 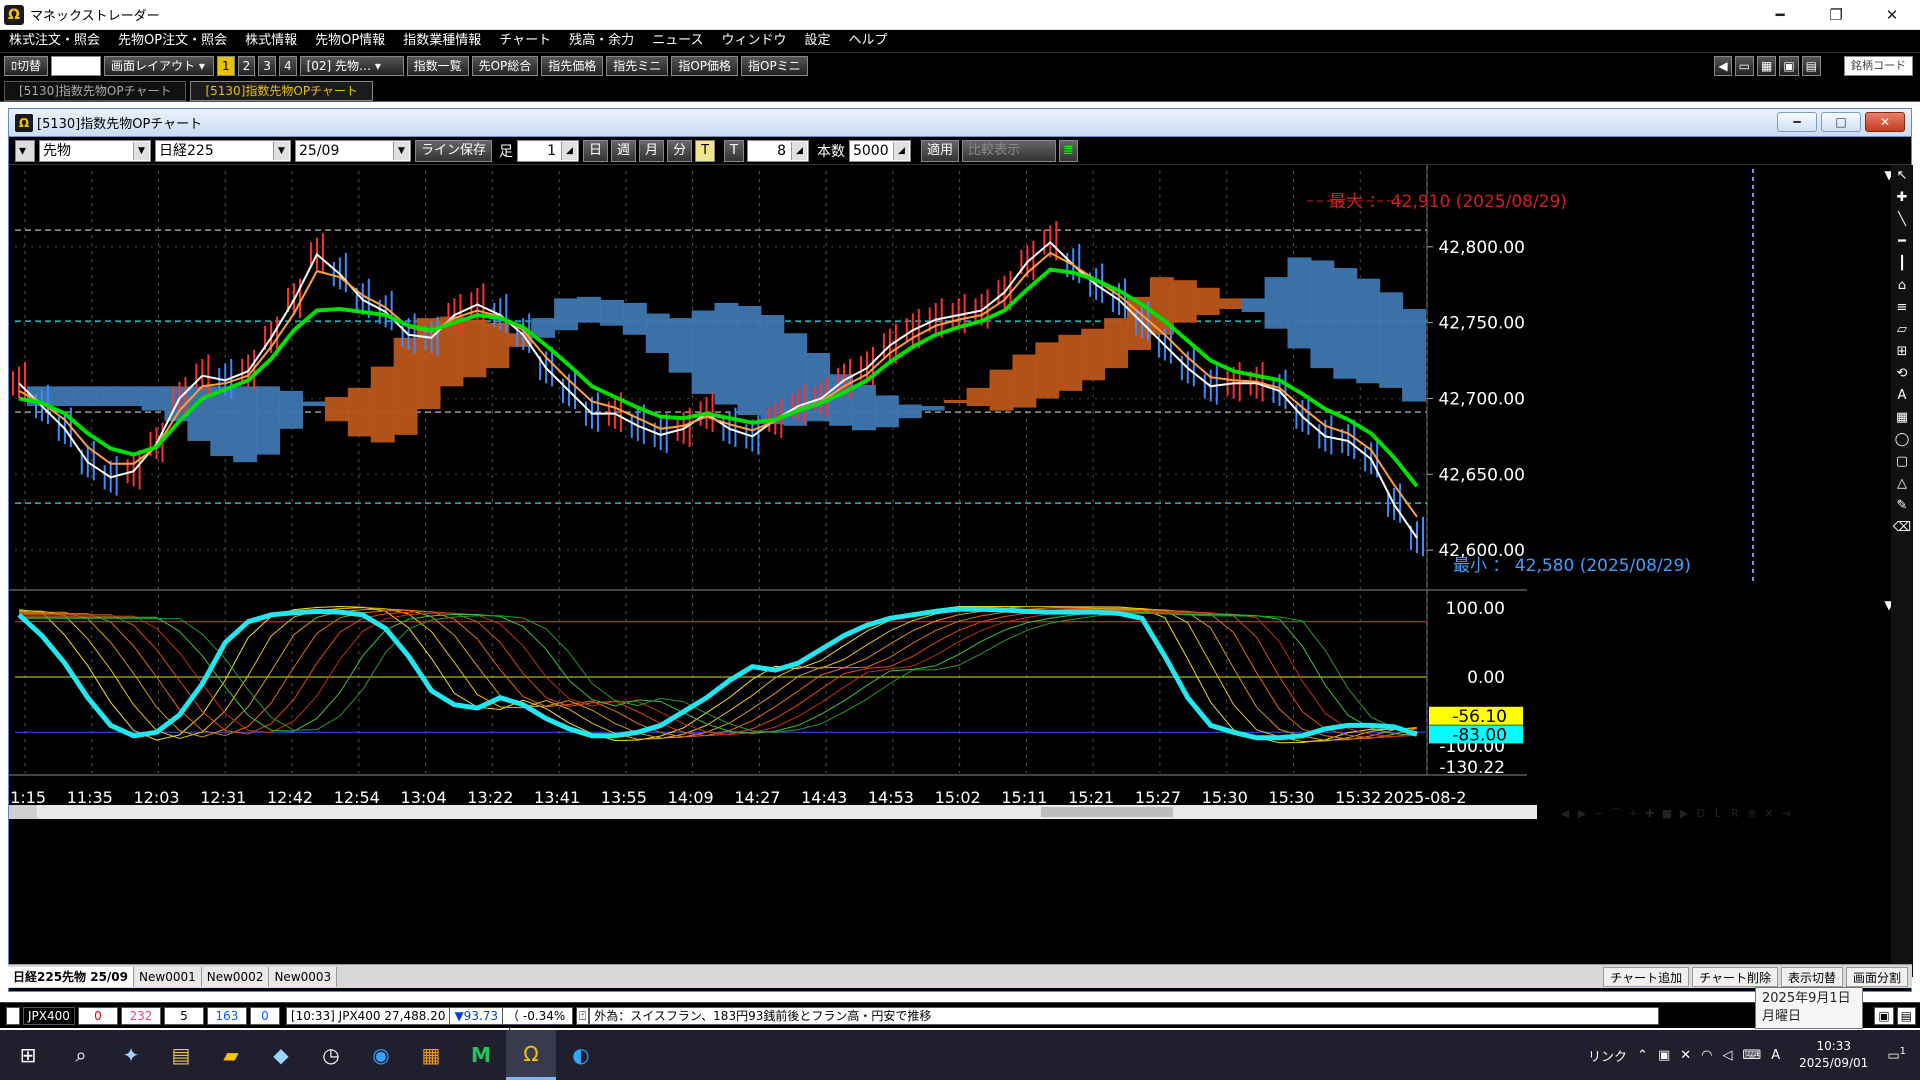 What do you see at coordinates (777, 150) in the screenshot?
I see `tick-input: 8 ◢` at bounding box center [777, 150].